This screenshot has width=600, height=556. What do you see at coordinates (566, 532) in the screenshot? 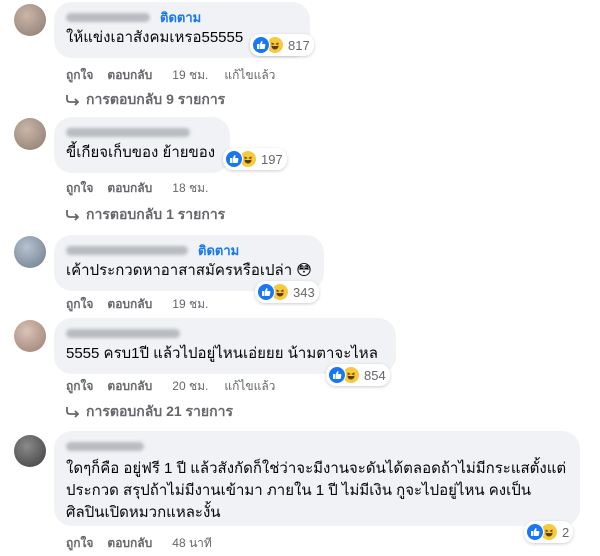
I see `reaction-count: 2` at bounding box center [566, 532].